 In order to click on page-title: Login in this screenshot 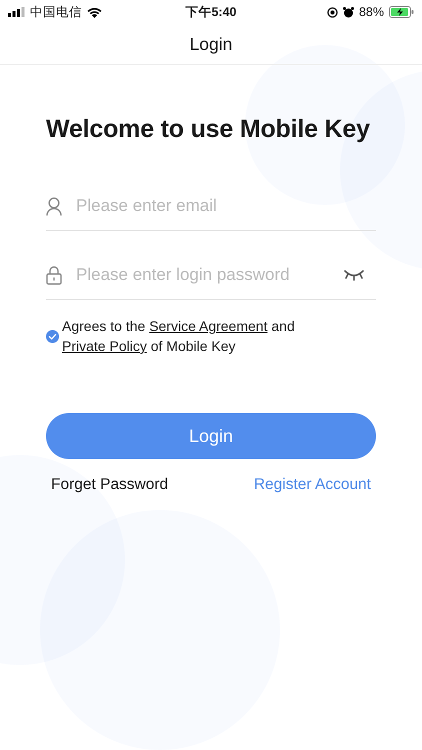, I will do `click(211, 44)`.